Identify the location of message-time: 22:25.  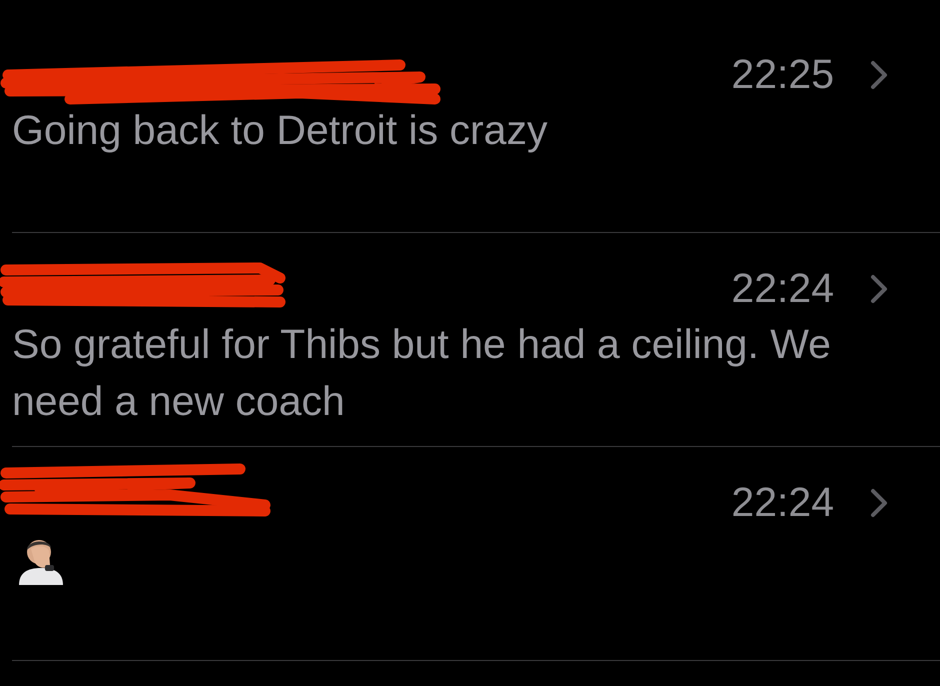
(782, 74).